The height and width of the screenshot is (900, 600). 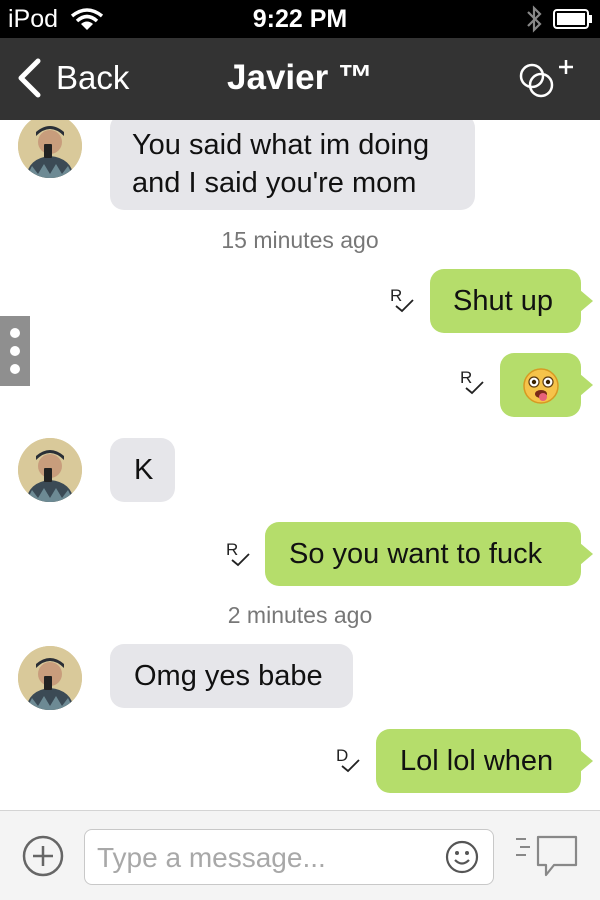 What do you see at coordinates (477, 761) in the screenshot?
I see `message-text: Lol lol when` at bounding box center [477, 761].